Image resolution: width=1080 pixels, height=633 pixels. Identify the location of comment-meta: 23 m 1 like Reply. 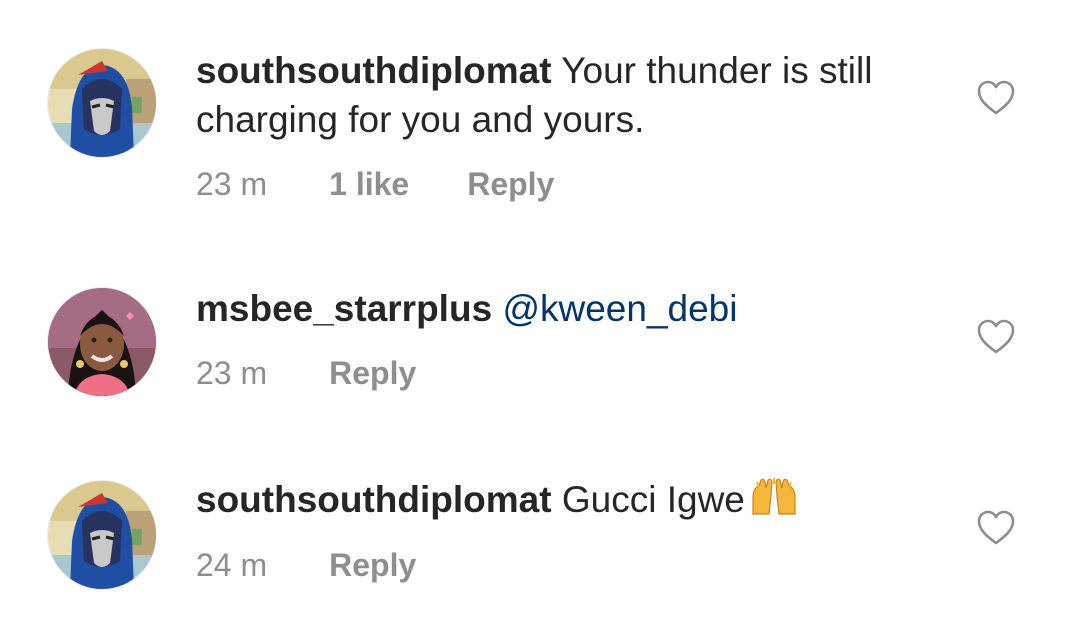
(375, 184).